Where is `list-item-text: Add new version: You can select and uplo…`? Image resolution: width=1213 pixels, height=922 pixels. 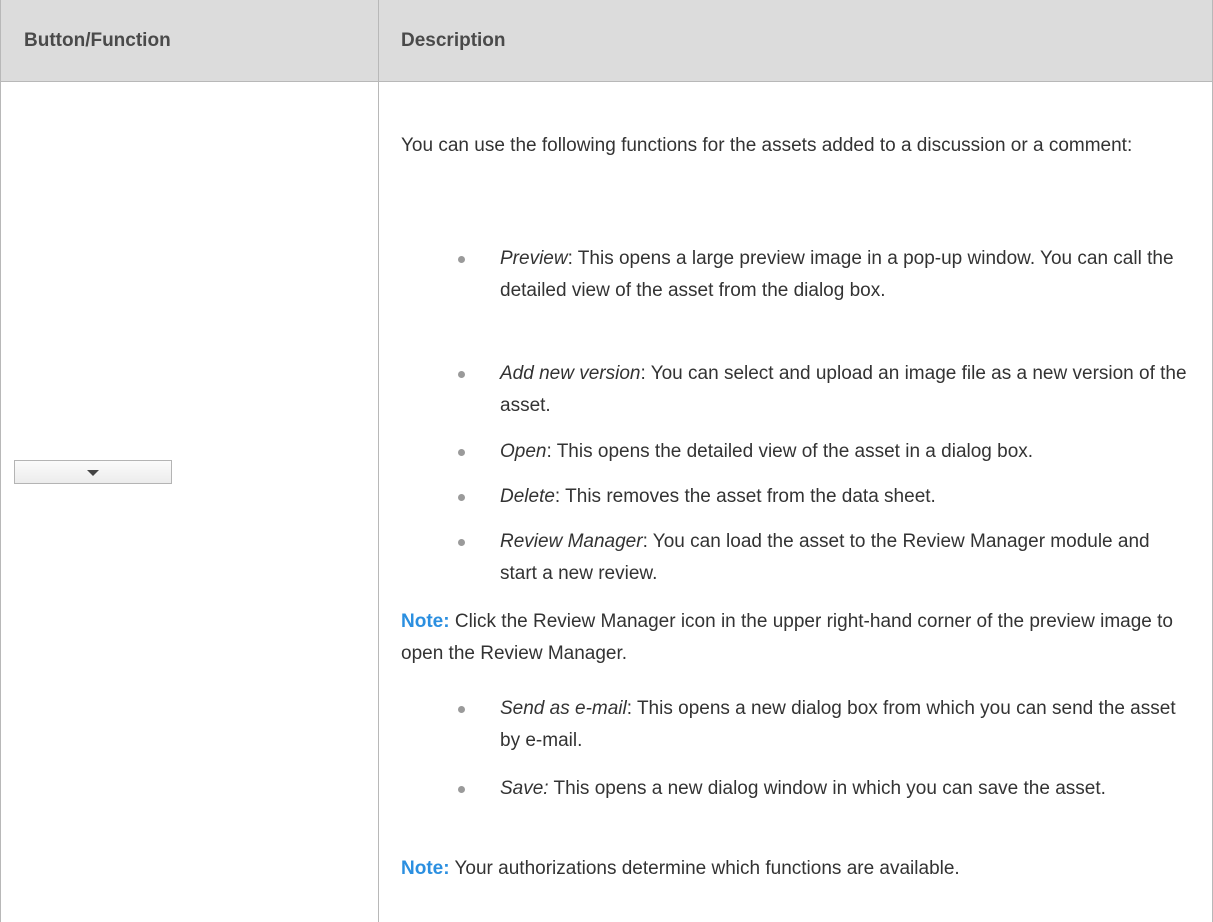 list-item-text: Add new version: You can select and uplo… is located at coordinates (843, 389).